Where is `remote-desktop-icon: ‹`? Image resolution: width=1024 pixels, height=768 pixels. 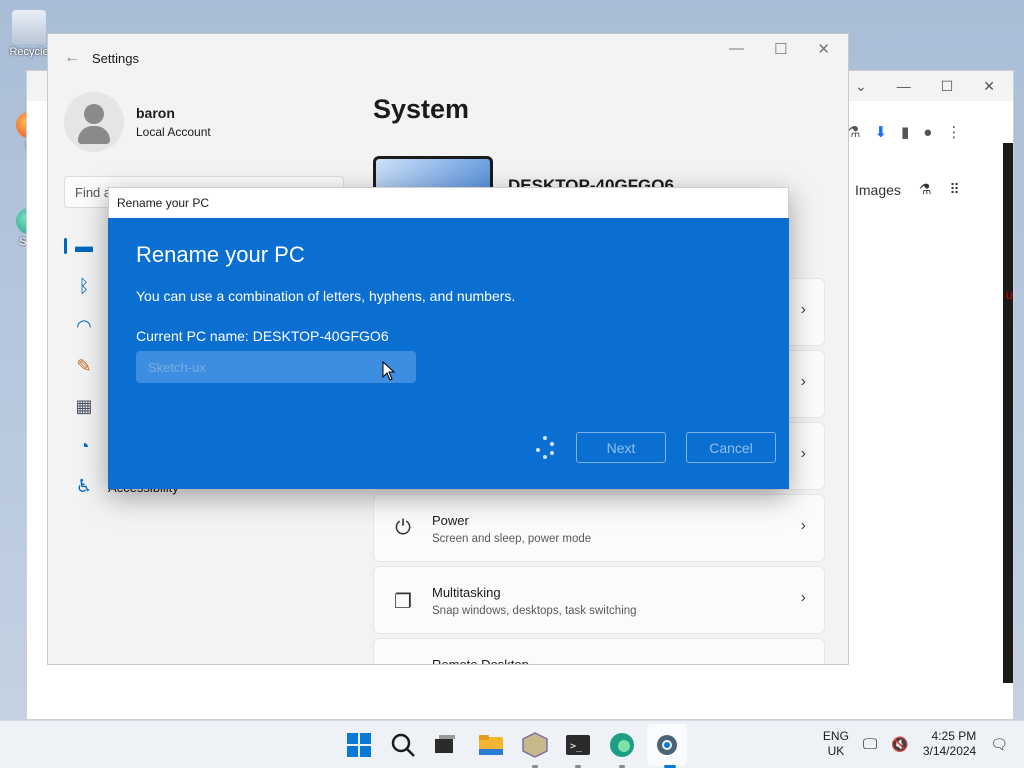 remote-desktop-icon: ‹ is located at coordinates (403, 660).